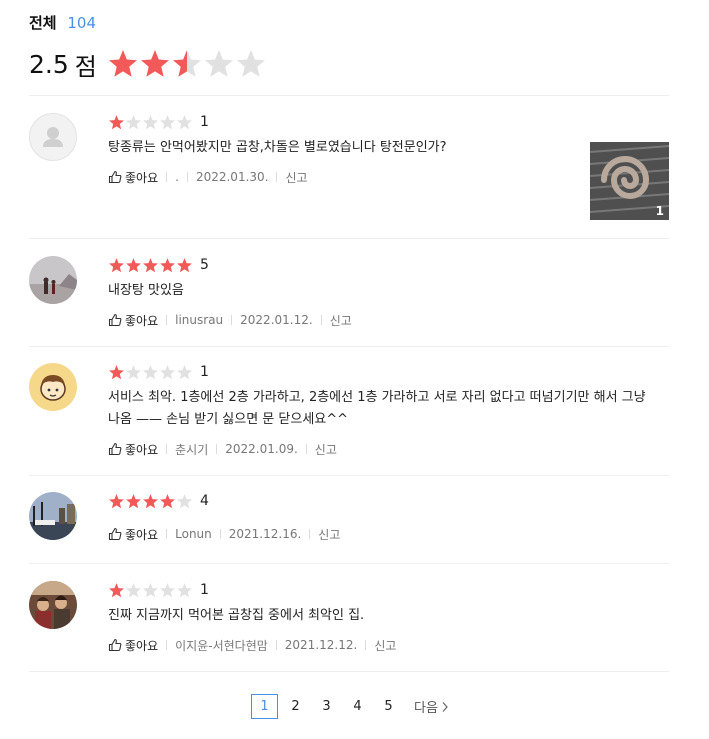 Image resolution: width=709 pixels, height=739 pixels. What do you see at coordinates (445, 706) in the screenshot?
I see `chevron-right-icon` at bounding box center [445, 706].